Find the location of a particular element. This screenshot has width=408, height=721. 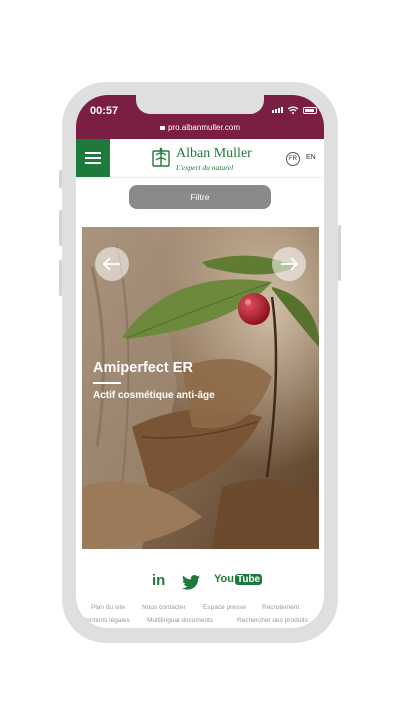

url-bar: pro.albanmuller.com is located at coordinates (200, 127).